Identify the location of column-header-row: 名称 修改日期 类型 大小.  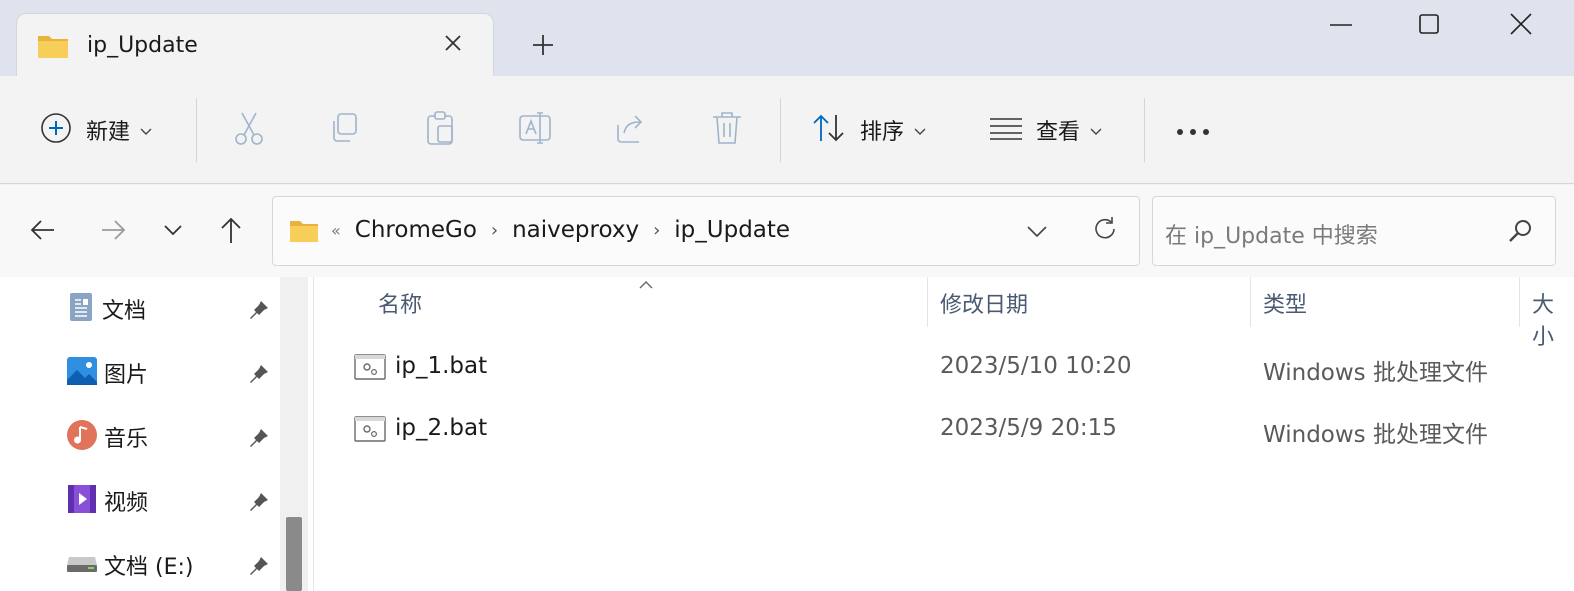
(944, 312).